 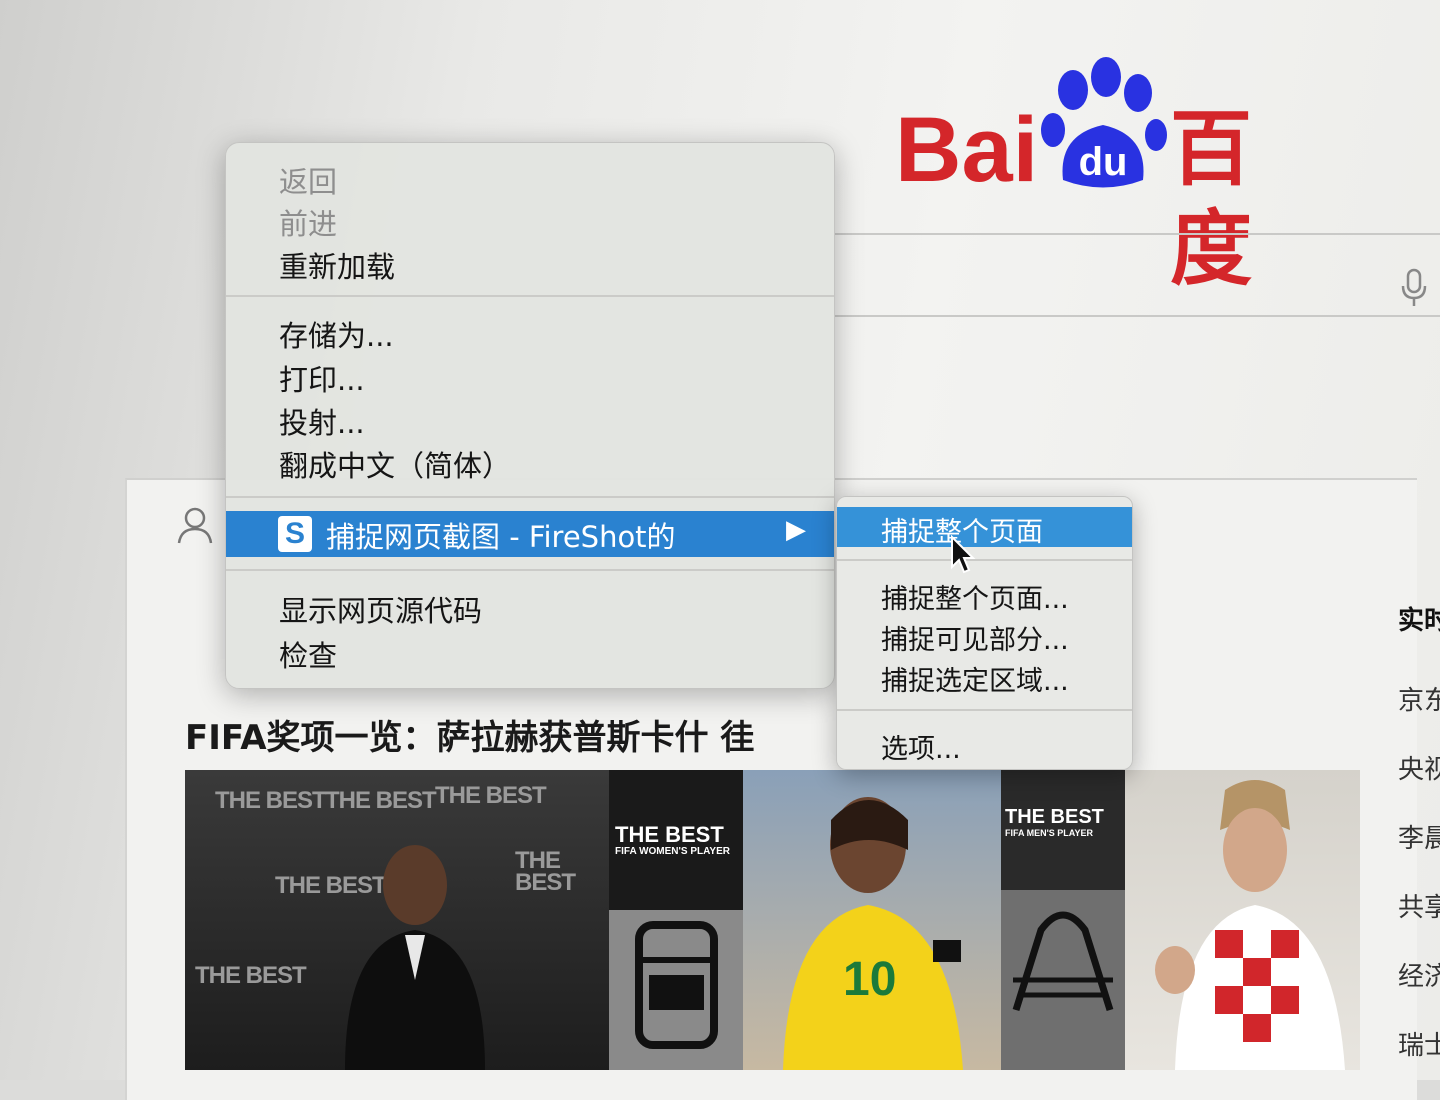 I want to click on hot-list-item: 京东, so click(x=1419, y=714).